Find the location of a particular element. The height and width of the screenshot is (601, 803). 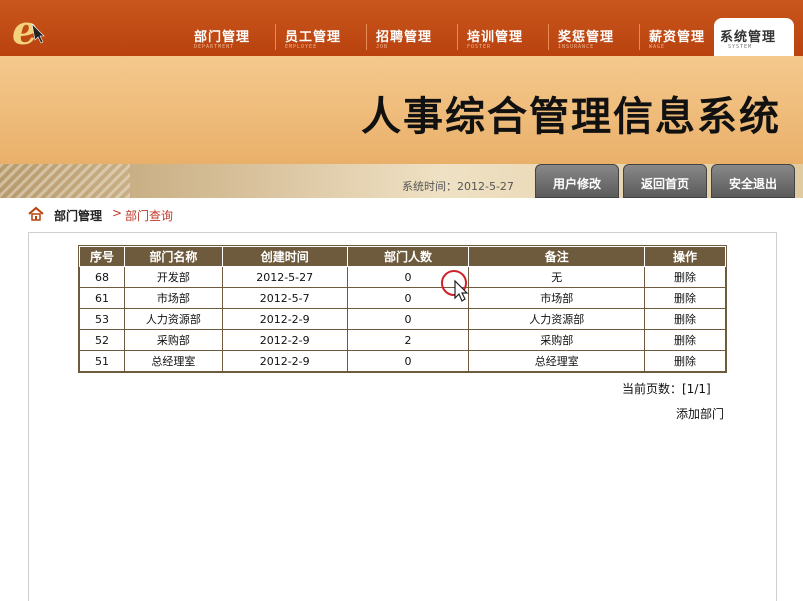

table-row: 51 总经理室 2012-2-9 0 总经理室 删除 is located at coordinates (402, 361).